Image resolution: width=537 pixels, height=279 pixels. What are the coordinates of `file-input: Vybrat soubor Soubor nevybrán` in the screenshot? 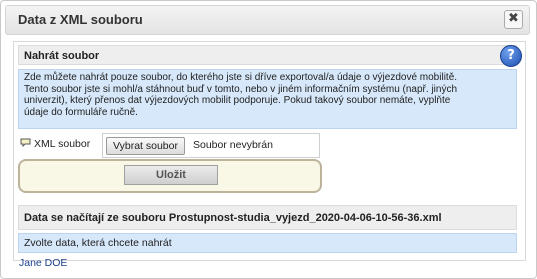 It's located at (211, 145).